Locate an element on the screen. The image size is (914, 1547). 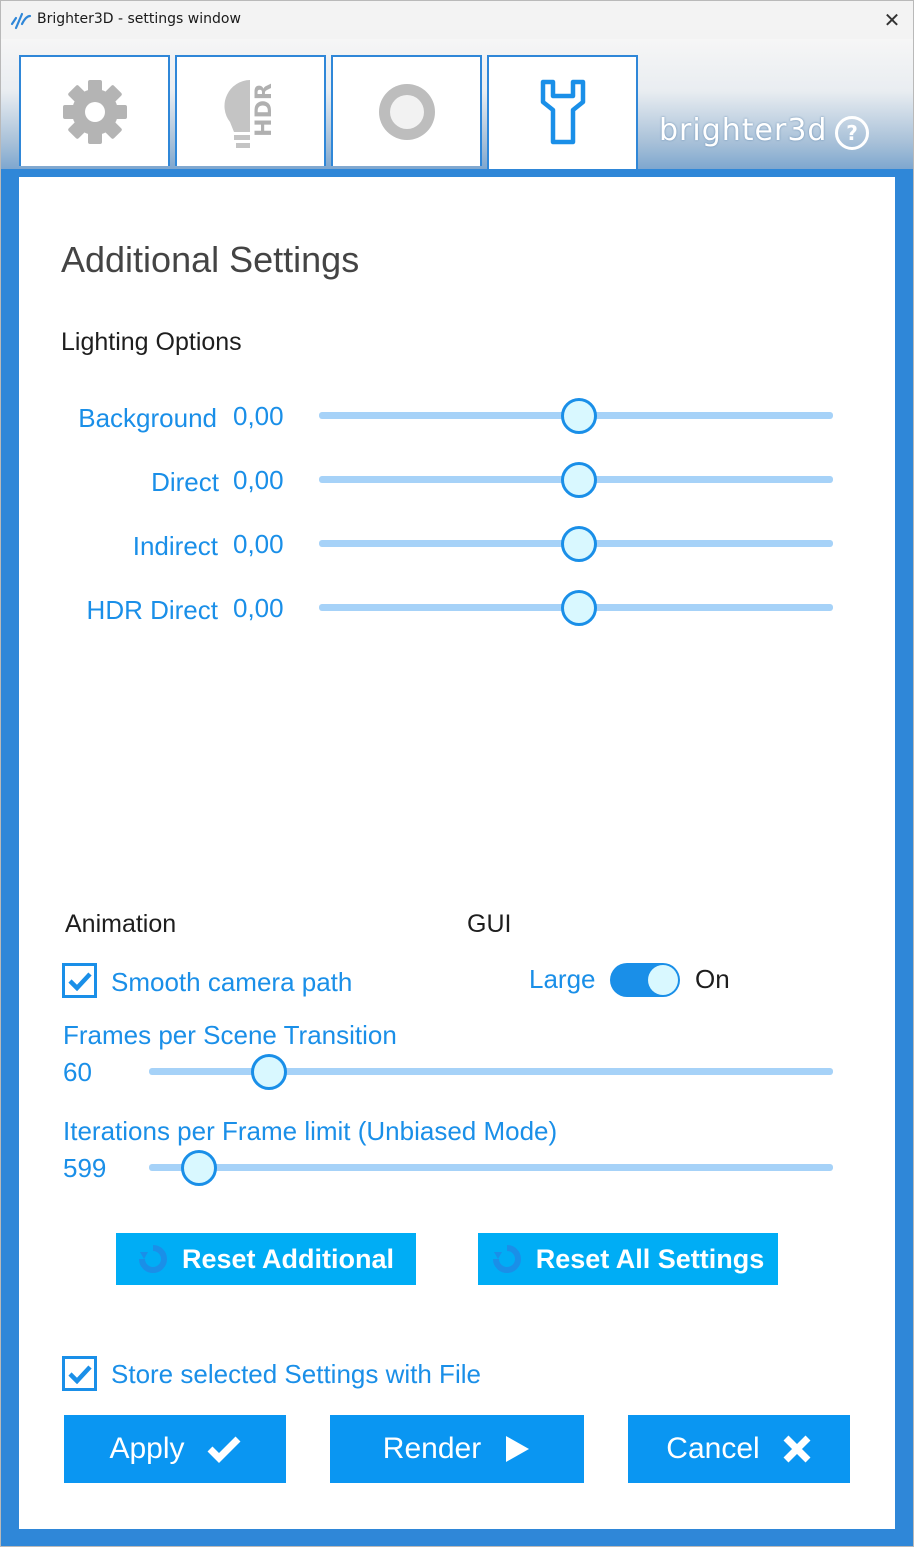
slider-label: Indirect is located at coordinates (175, 546).